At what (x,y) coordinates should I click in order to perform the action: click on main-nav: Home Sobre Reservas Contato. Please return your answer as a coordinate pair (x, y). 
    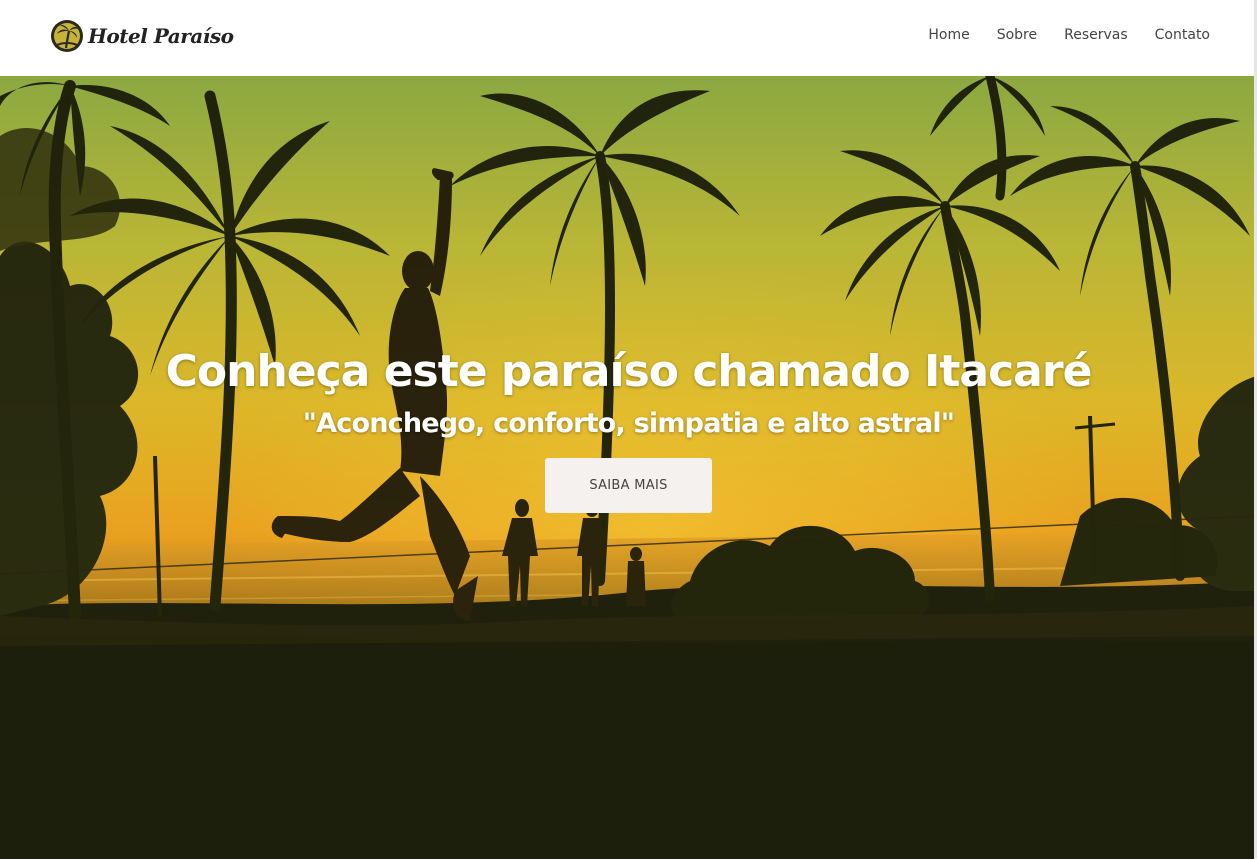
    Looking at the image, I should click on (1069, 35).